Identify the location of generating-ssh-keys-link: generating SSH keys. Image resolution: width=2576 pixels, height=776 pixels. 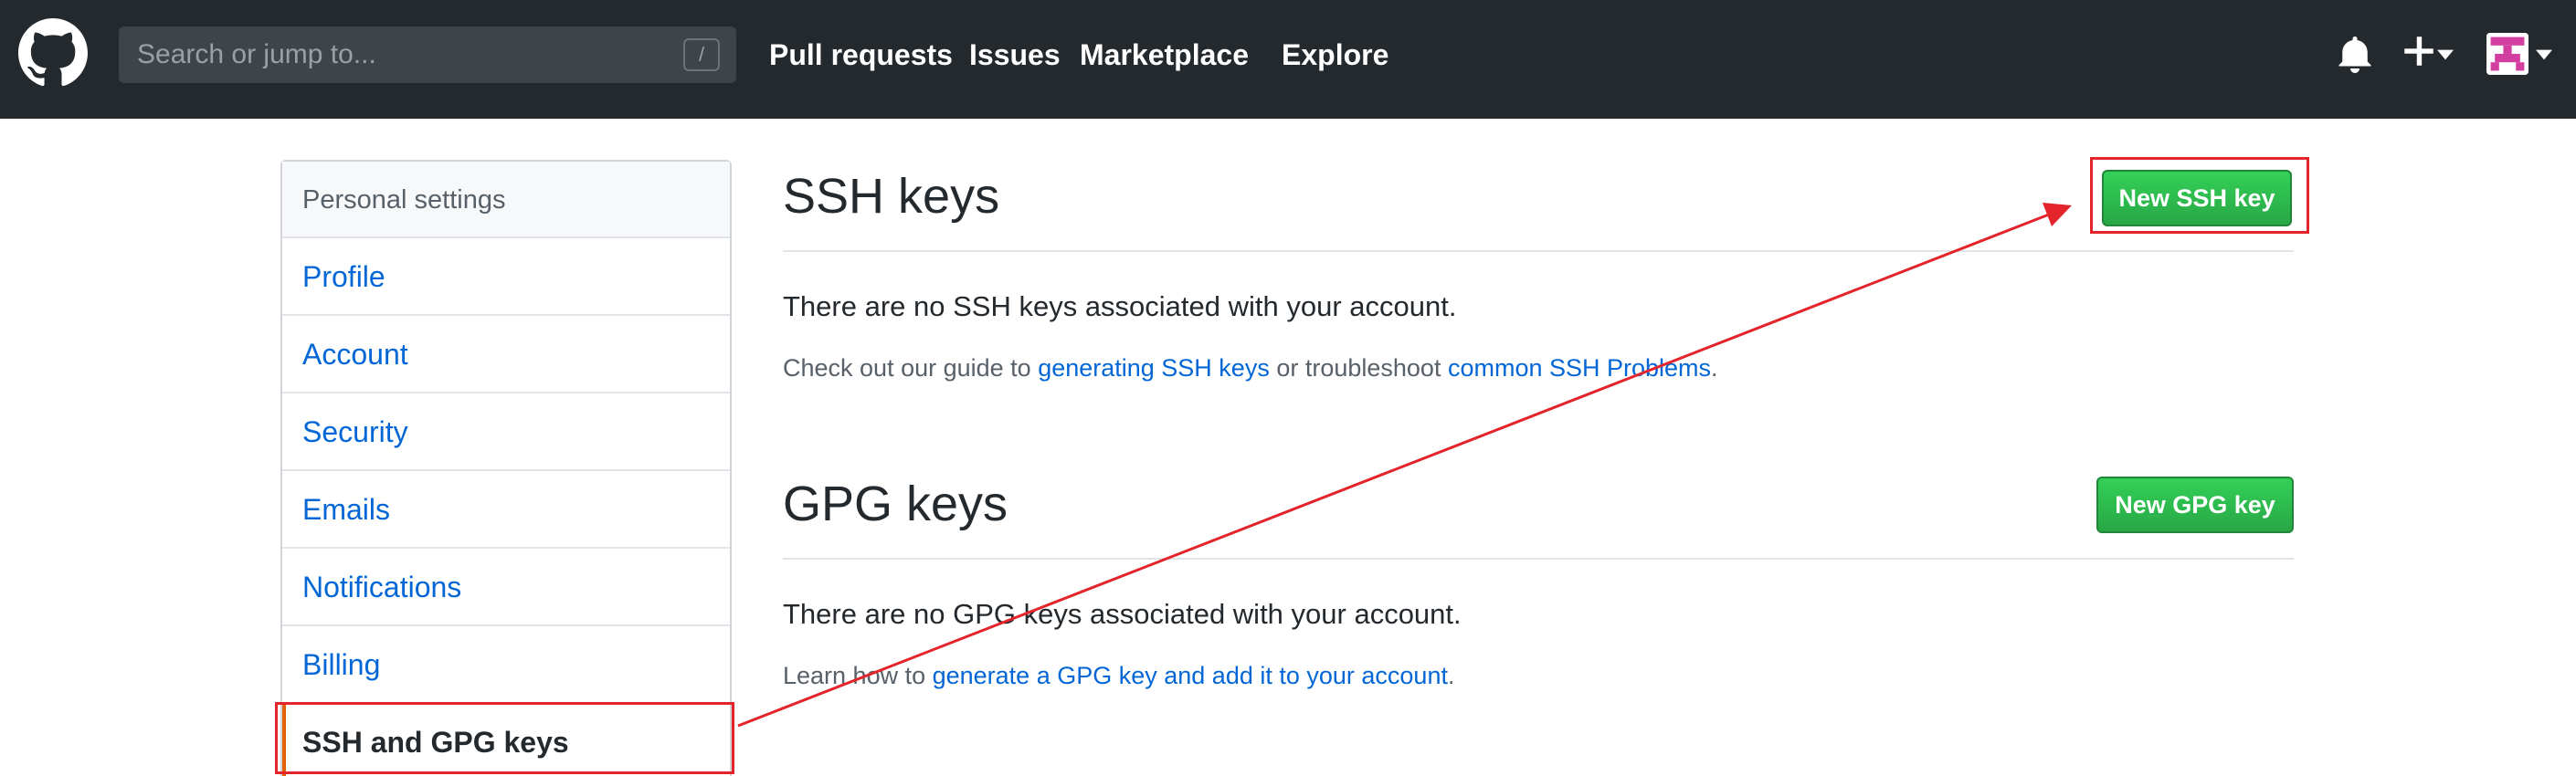
(1154, 368).